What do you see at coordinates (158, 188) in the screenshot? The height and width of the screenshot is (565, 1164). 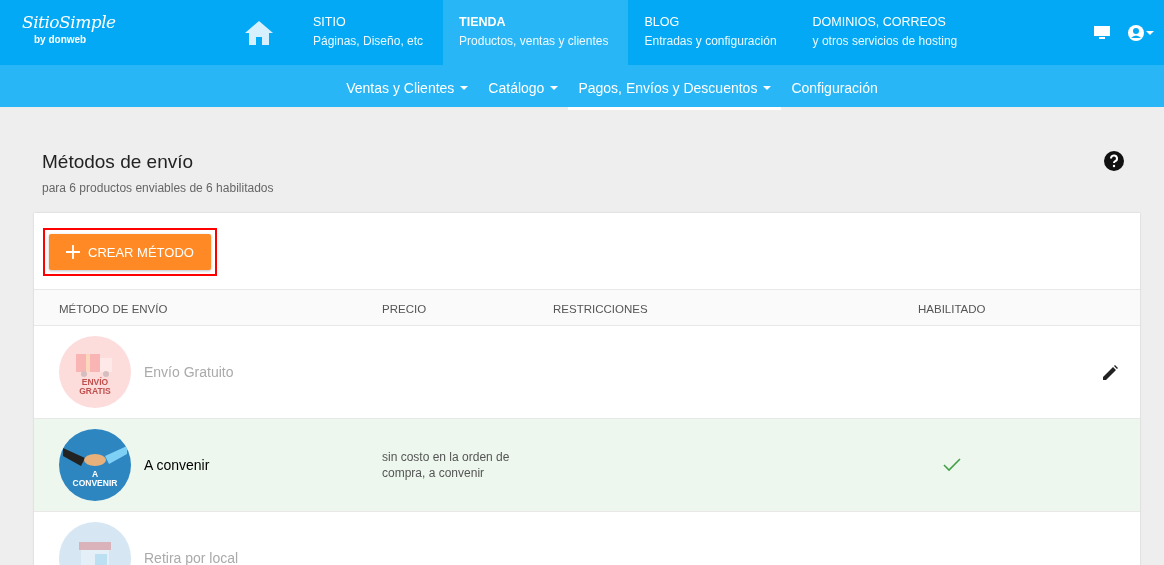 I see `page-subtitle: para 6 productos enviables de 6 habilitados` at bounding box center [158, 188].